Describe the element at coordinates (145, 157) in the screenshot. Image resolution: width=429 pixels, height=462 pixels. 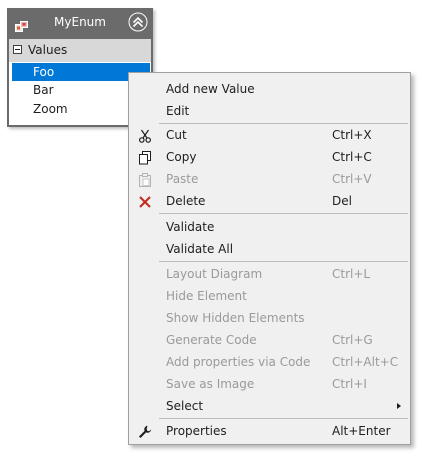
I see `copy-icon` at that location.